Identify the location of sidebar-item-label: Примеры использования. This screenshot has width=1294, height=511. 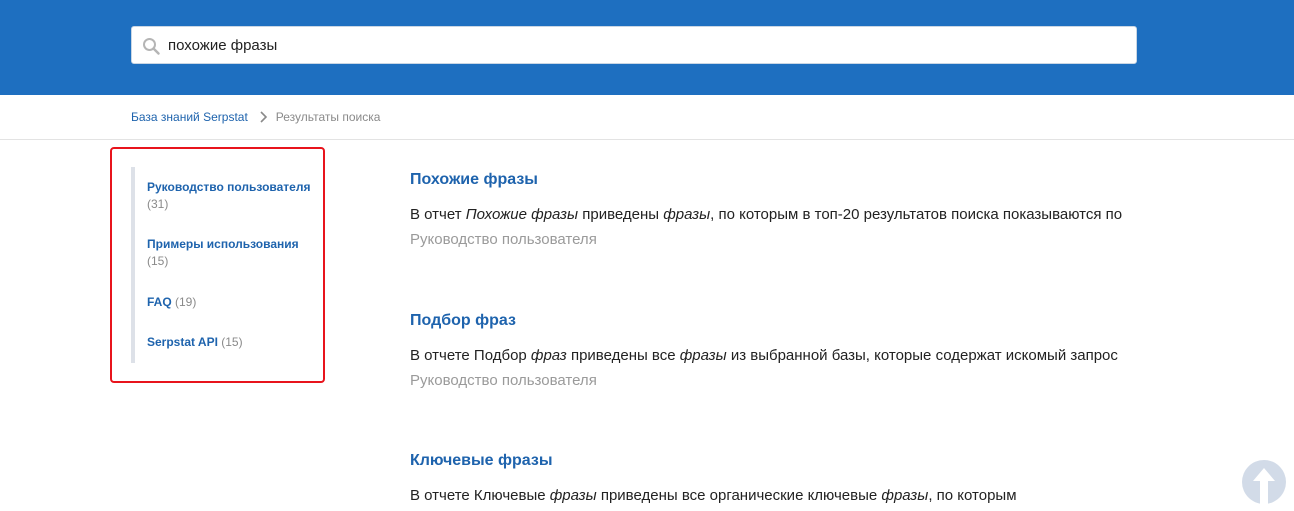
(223, 244).